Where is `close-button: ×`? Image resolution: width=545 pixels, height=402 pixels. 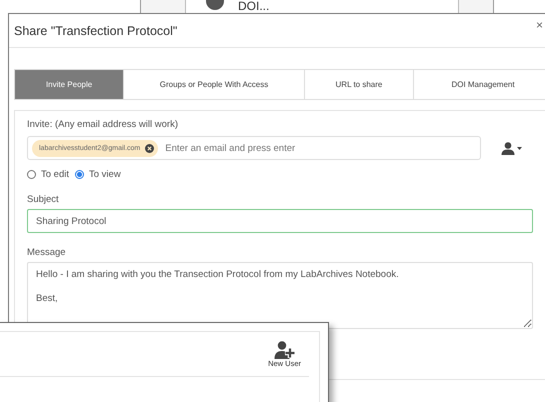
close-button: × is located at coordinates (539, 25).